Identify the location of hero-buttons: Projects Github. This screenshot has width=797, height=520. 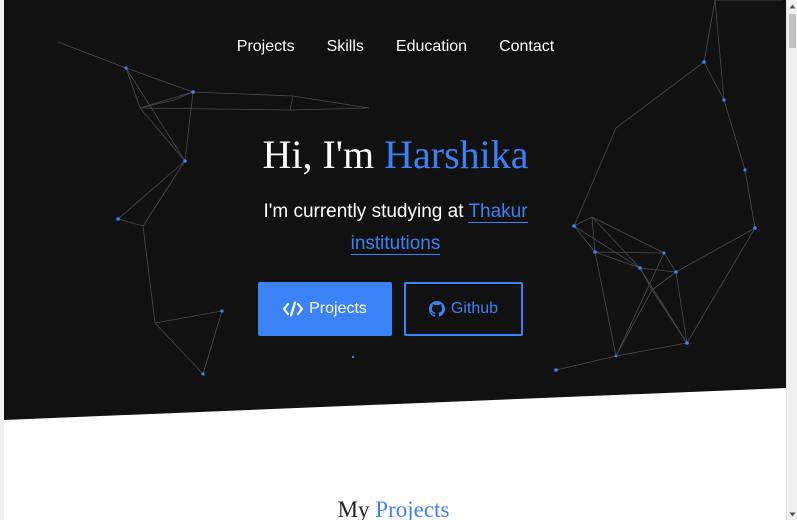
(390, 309).